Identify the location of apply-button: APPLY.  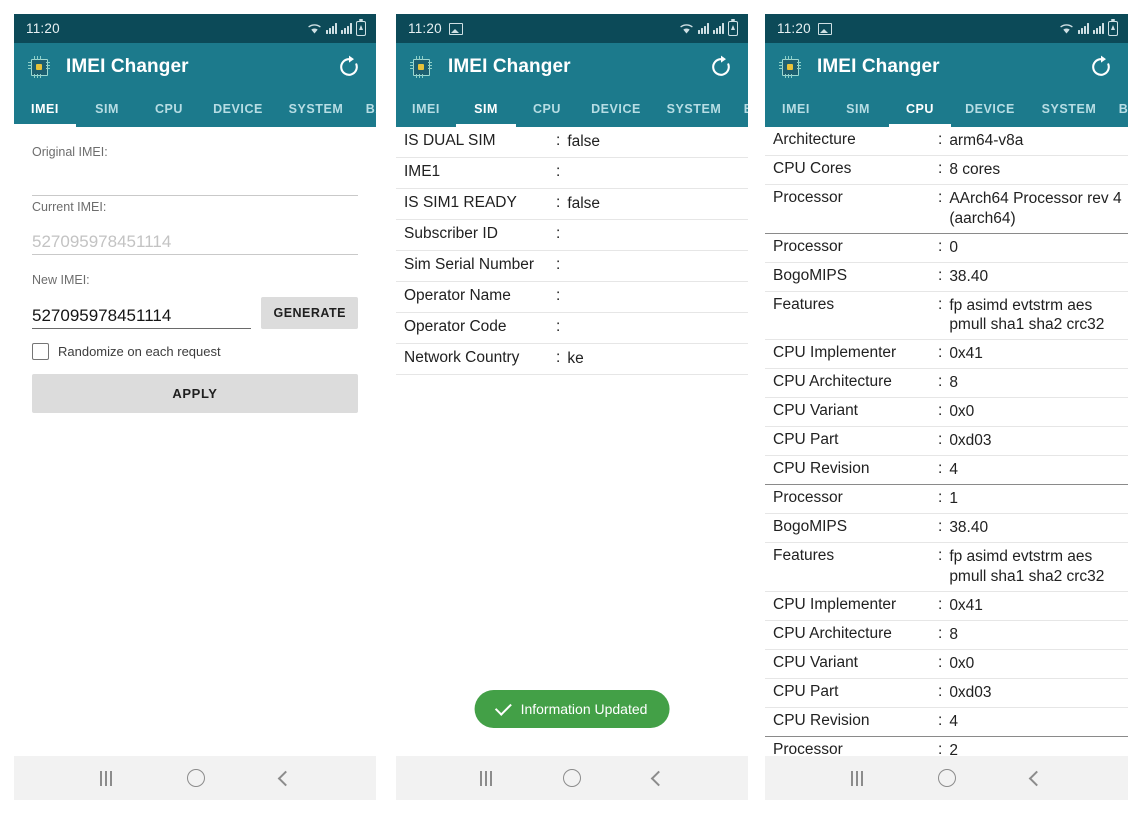
(195, 393).